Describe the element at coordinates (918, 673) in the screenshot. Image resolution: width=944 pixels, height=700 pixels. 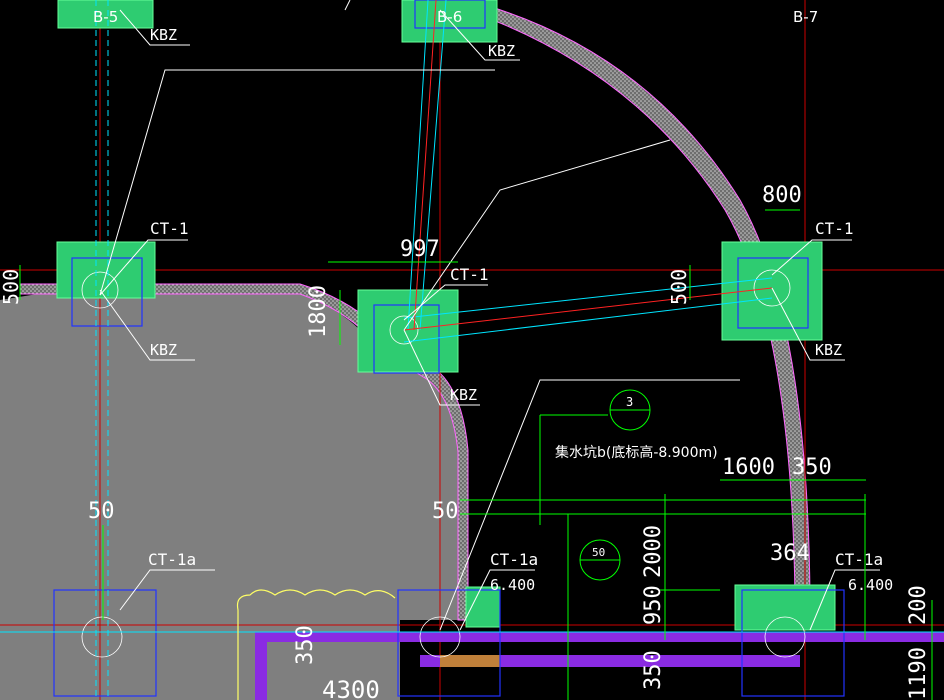
I see `dim-1190: 1190` at that location.